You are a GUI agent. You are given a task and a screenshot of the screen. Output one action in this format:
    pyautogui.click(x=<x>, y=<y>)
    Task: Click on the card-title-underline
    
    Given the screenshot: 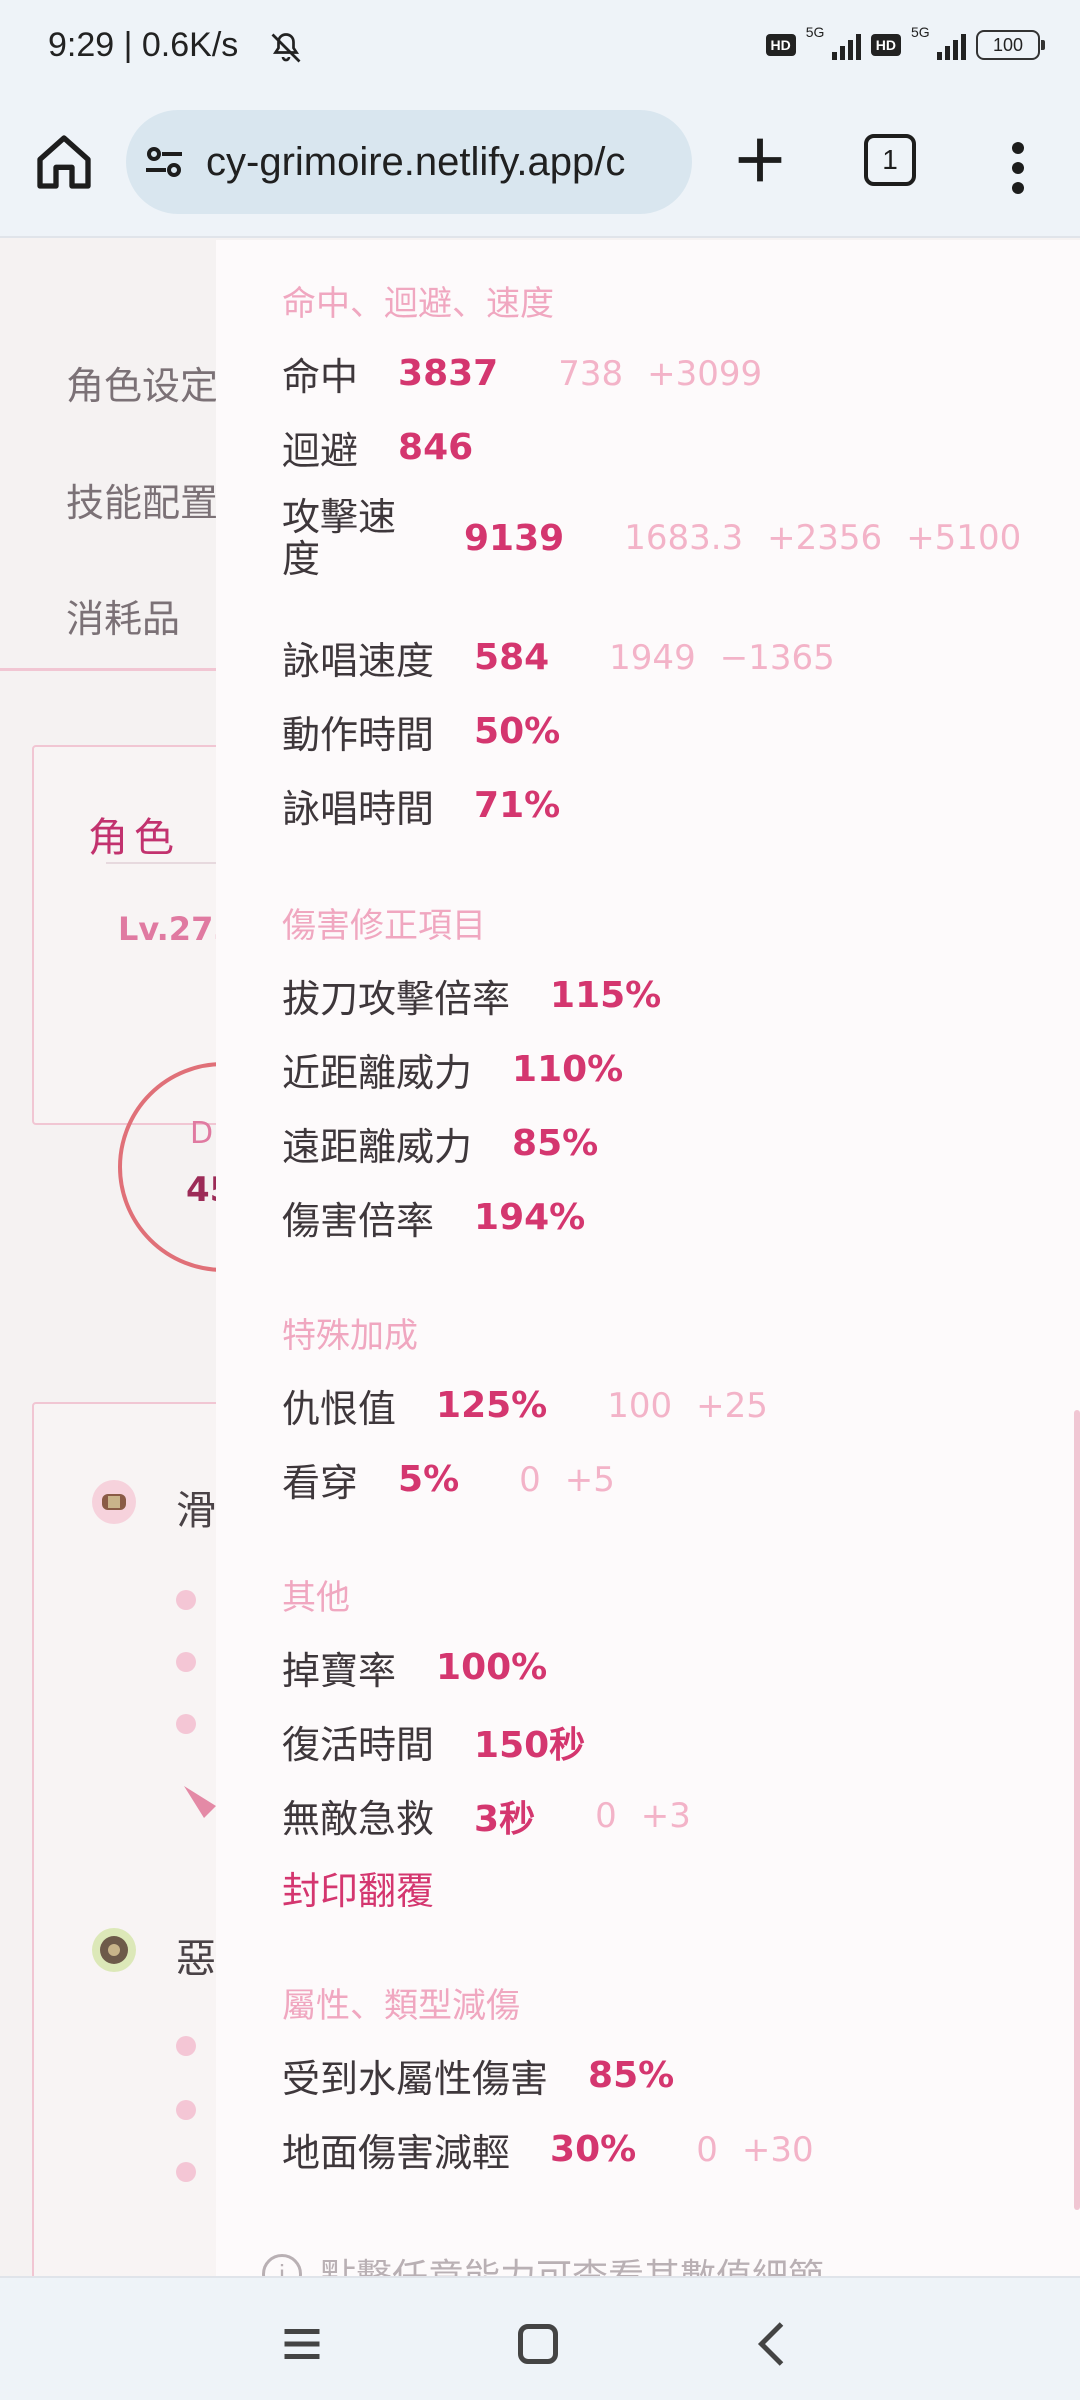 What is the action you would take?
    pyautogui.click(x=166, y=863)
    